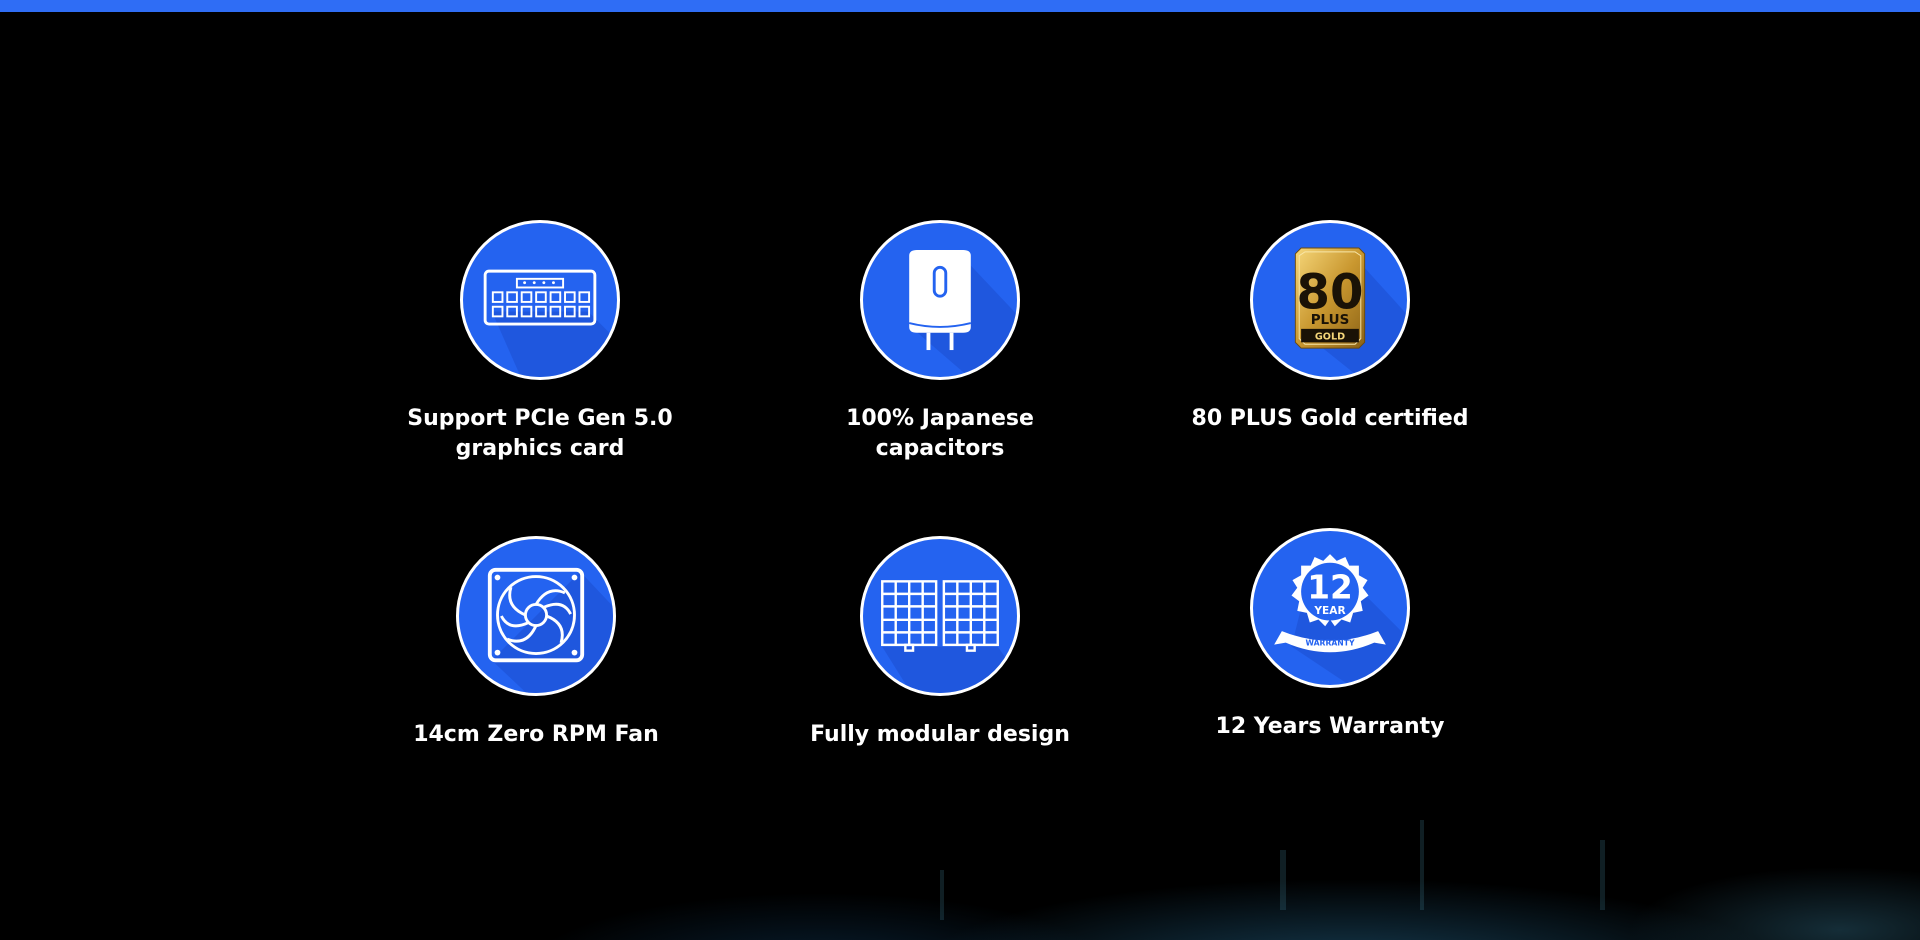  I want to click on feature-80plus-gold: 80 PLUS GOLD 80 PLUS Gold certified, so click(1330, 327).